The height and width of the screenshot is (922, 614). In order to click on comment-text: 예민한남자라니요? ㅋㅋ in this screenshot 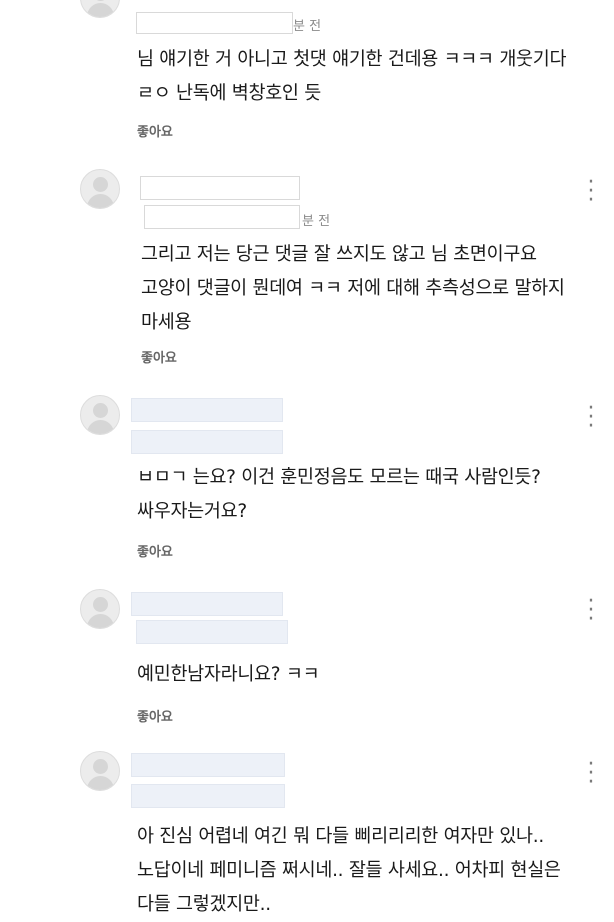, I will do `click(228, 674)`.